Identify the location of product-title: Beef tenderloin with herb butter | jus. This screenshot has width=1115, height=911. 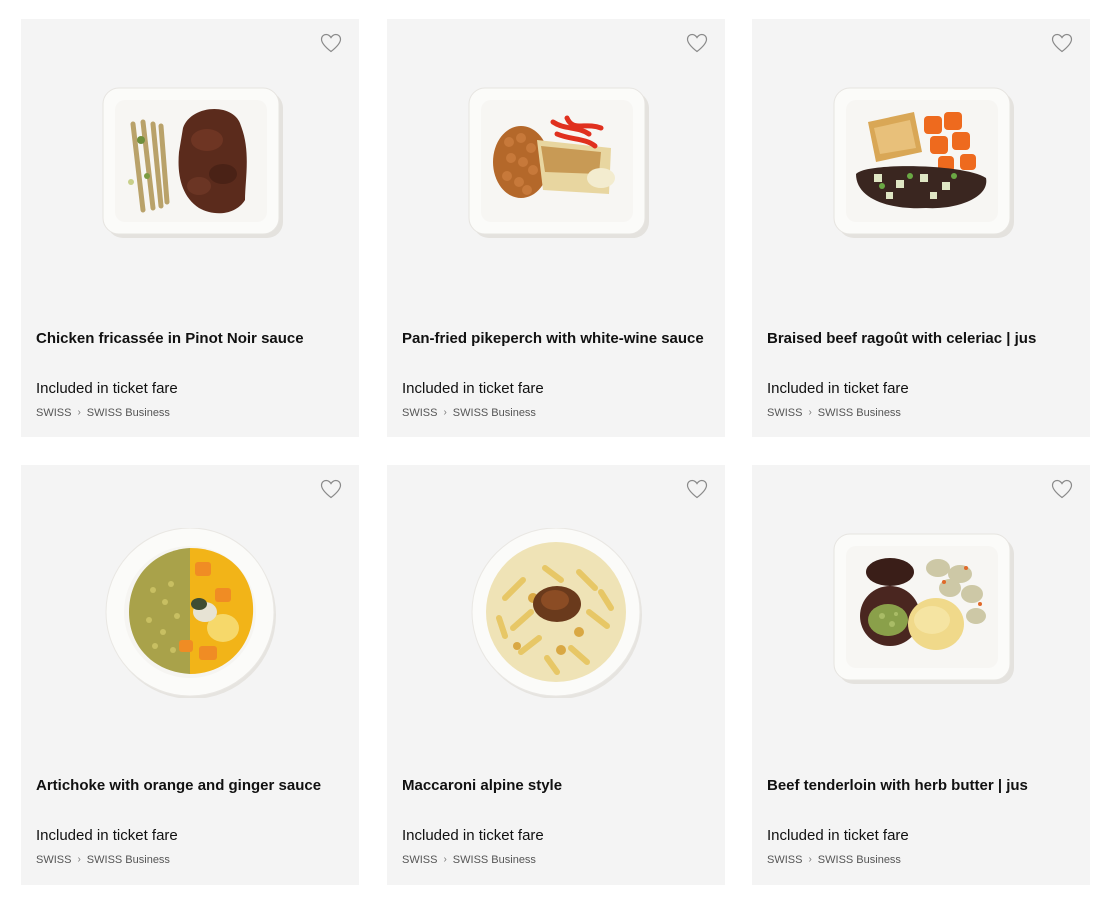
(922, 786).